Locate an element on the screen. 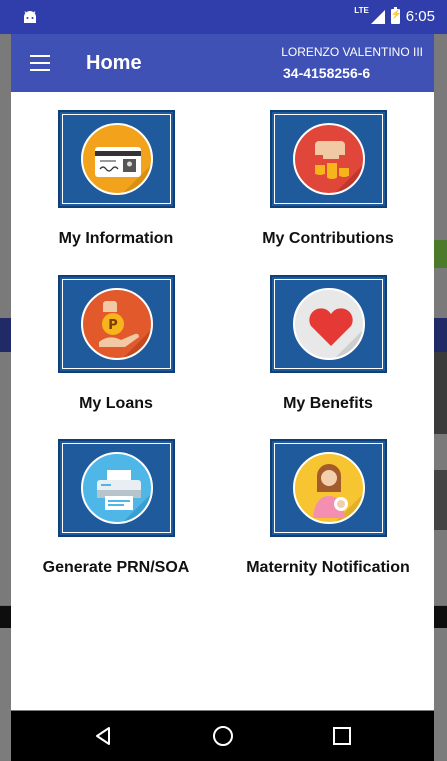  tile-my-information: My Information is located at coordinates (116, 180).